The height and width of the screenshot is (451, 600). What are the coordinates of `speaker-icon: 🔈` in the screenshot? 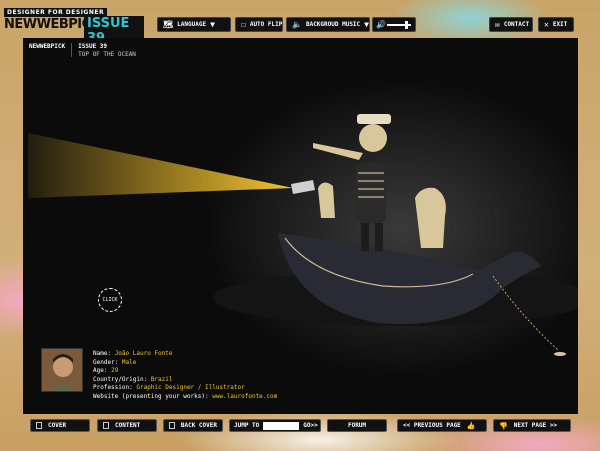 It's located at (297, 24).